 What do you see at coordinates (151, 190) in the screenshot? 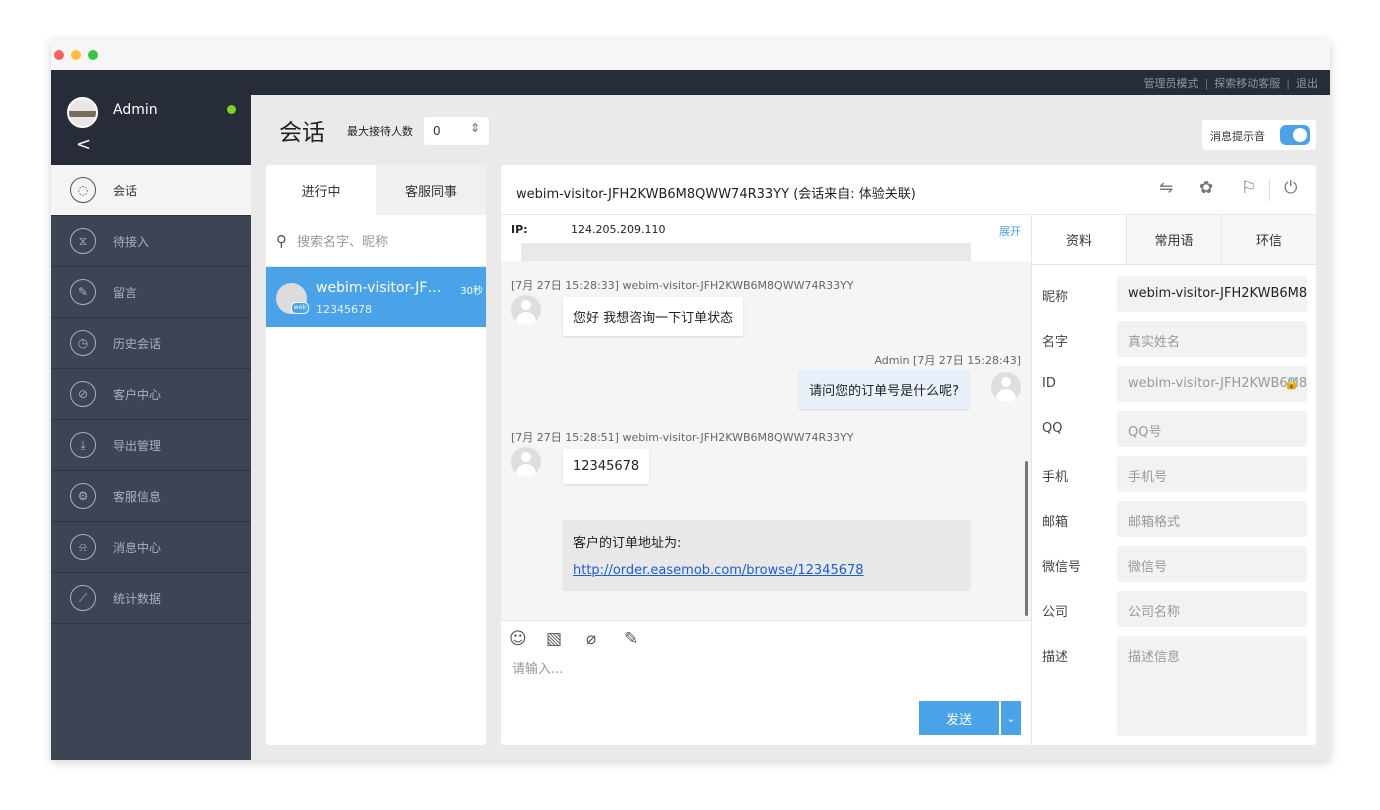
I see `sidebar-item-conversations: ◌ 会话` at bounding box center [151, 190].